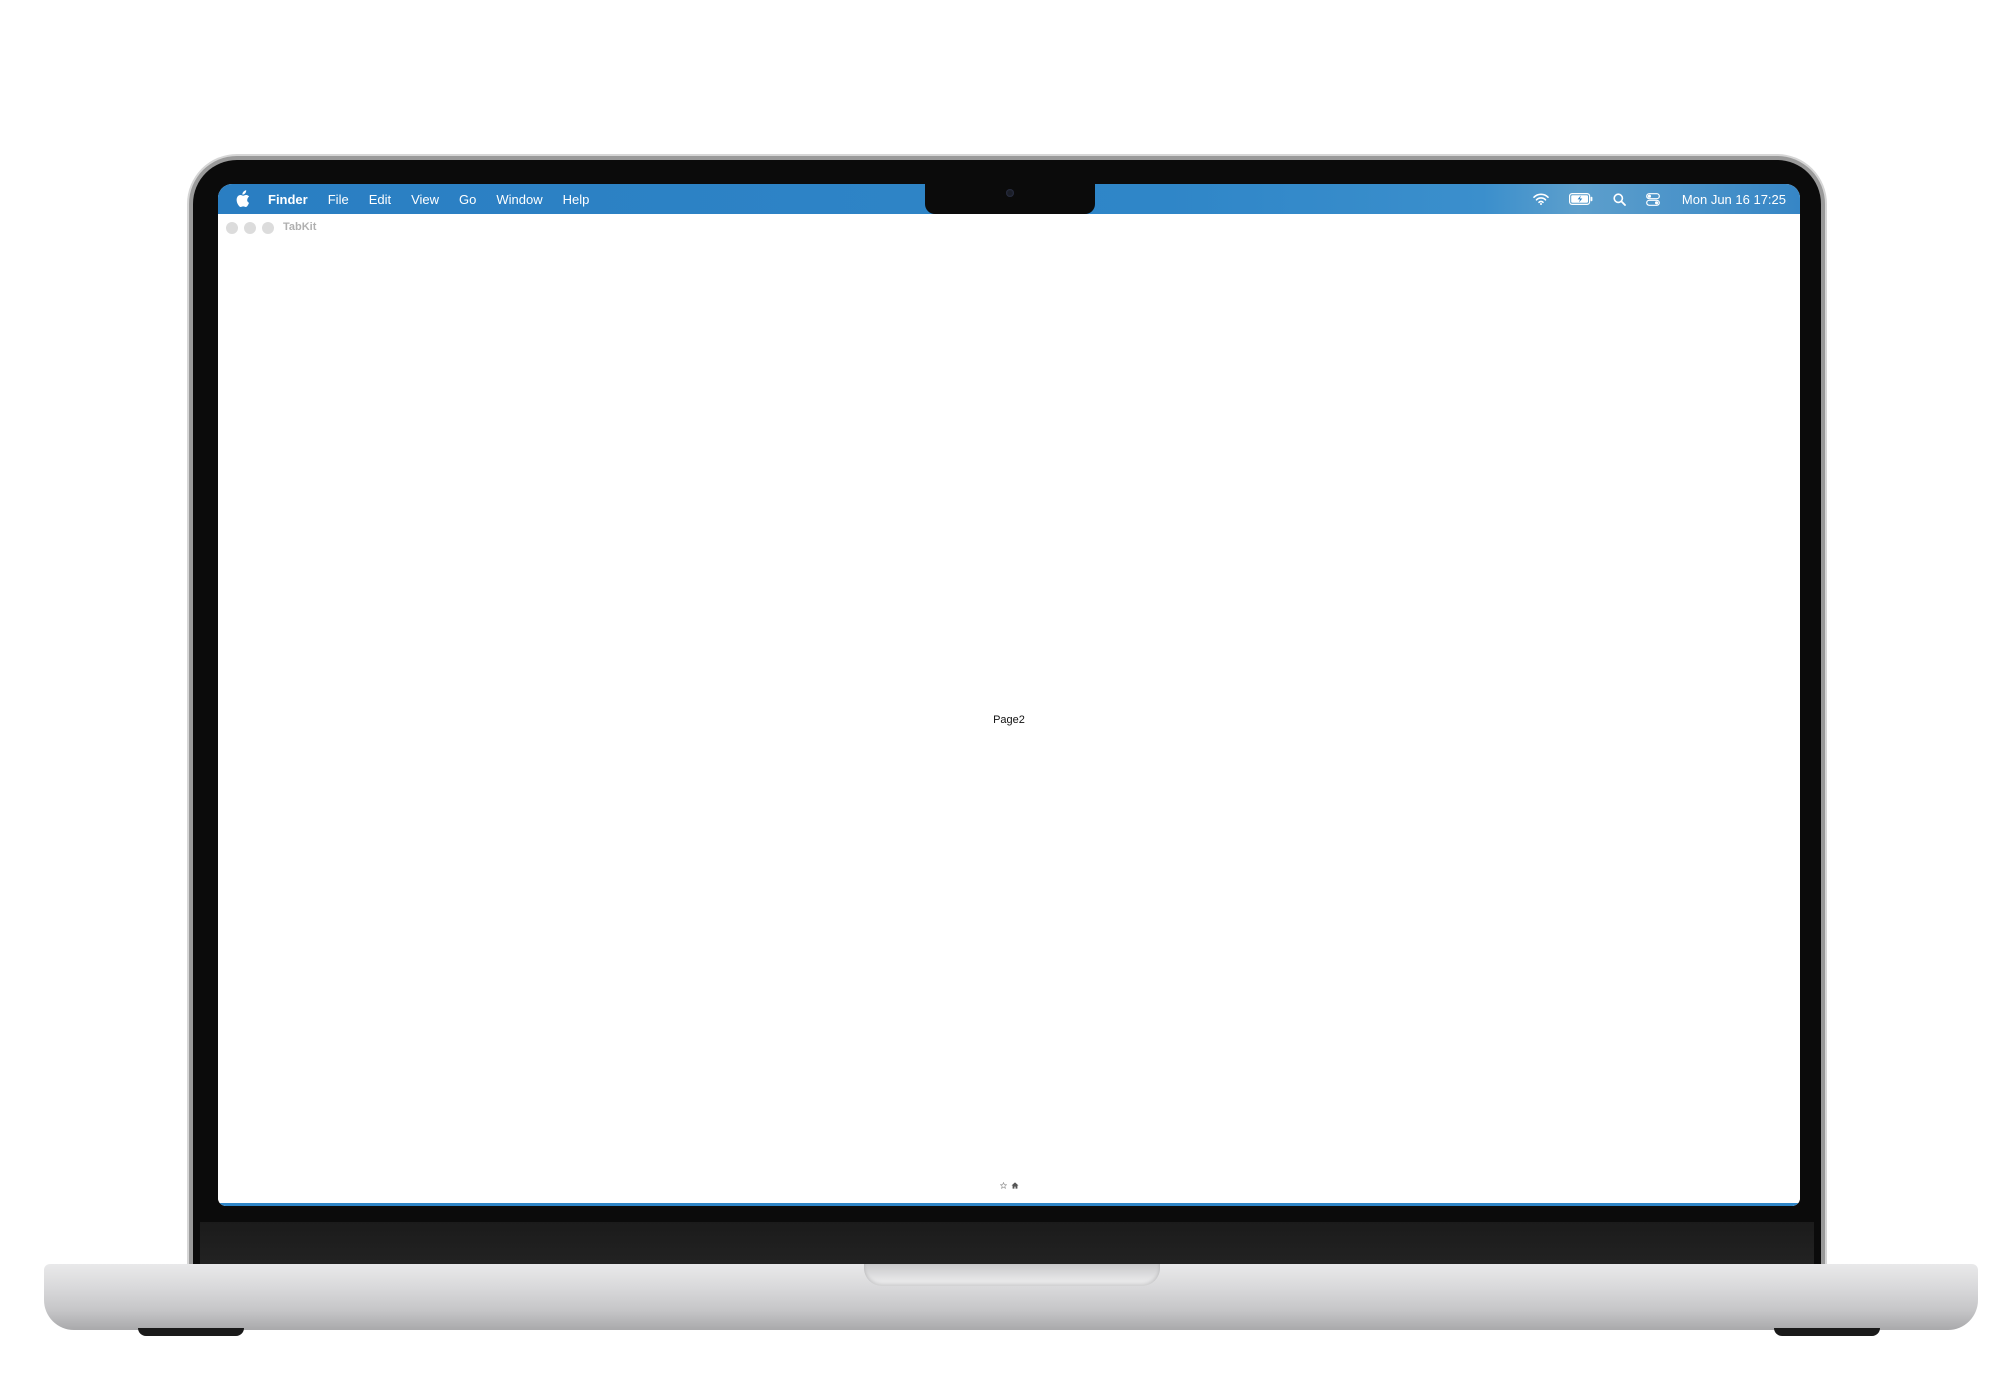 Image resolution: width=2010 pixels, height=1386 pixels. I want to click on page-content-label: Page2, so click(1009, 720).